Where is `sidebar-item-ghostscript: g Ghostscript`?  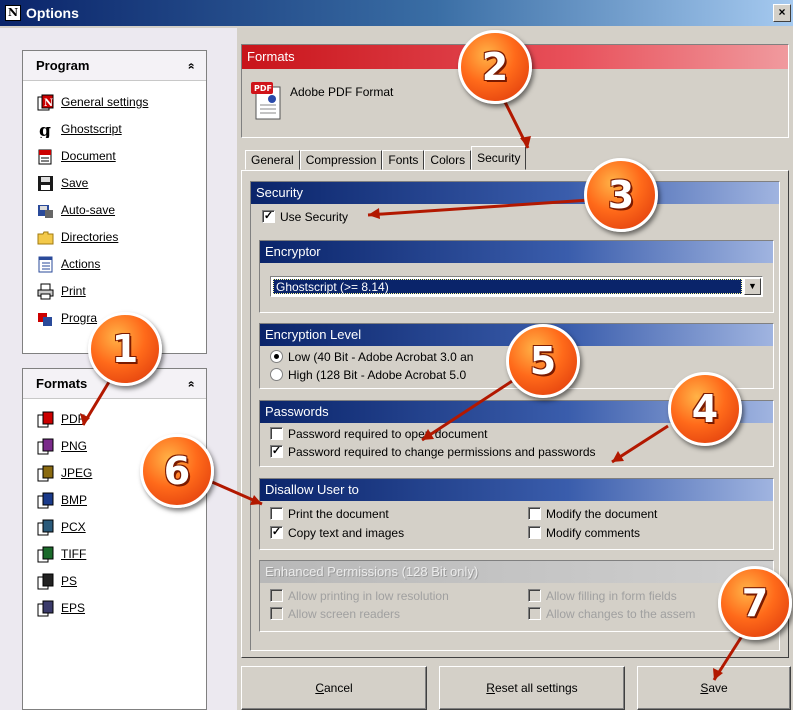 sidebar-item-ghostscript: g Ghostscript is located at coordinates (114, 132).